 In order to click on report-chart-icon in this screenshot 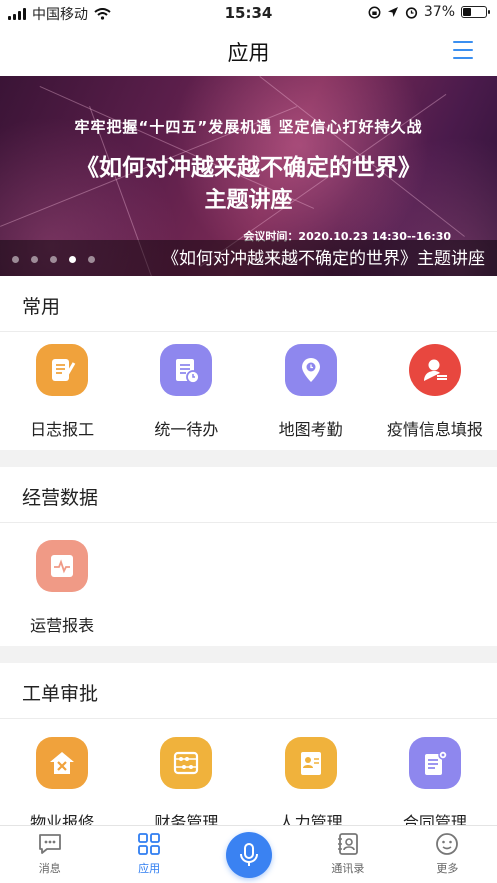, I will do `click(62, 566)`.